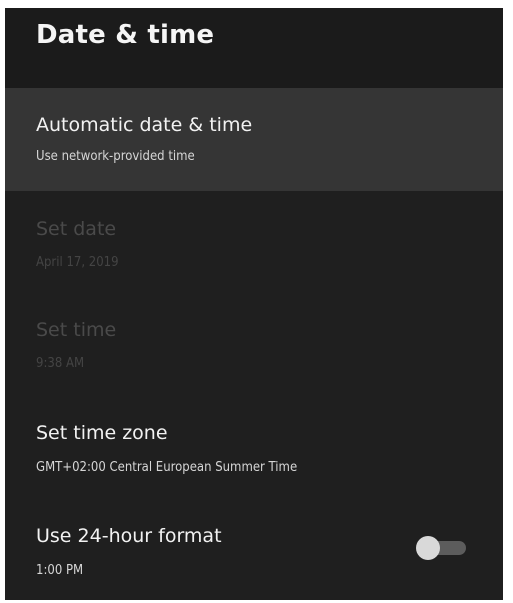  What do you see at coordinates (76, 330) in the screenshot?
I see `setting-title: Set time` at bounding box center [76, 330].